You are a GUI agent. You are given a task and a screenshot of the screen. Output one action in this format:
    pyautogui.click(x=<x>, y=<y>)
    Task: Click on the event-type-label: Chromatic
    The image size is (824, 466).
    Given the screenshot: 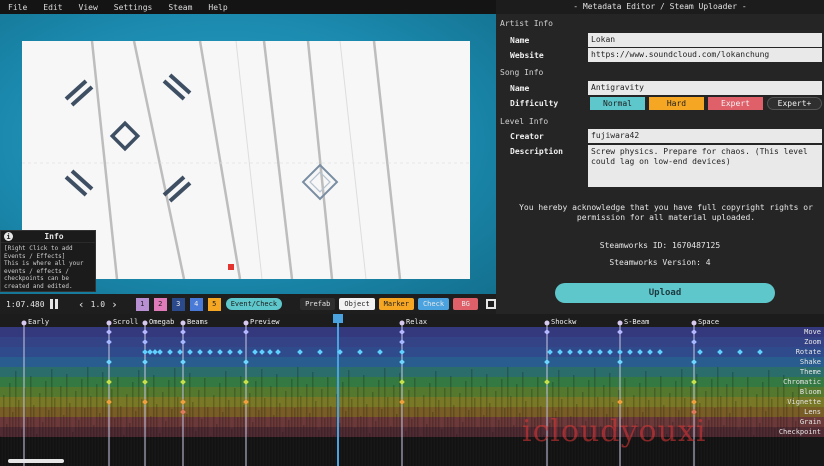 What is the action you would take?
    pyautogui.click(x=802, y=382)
    